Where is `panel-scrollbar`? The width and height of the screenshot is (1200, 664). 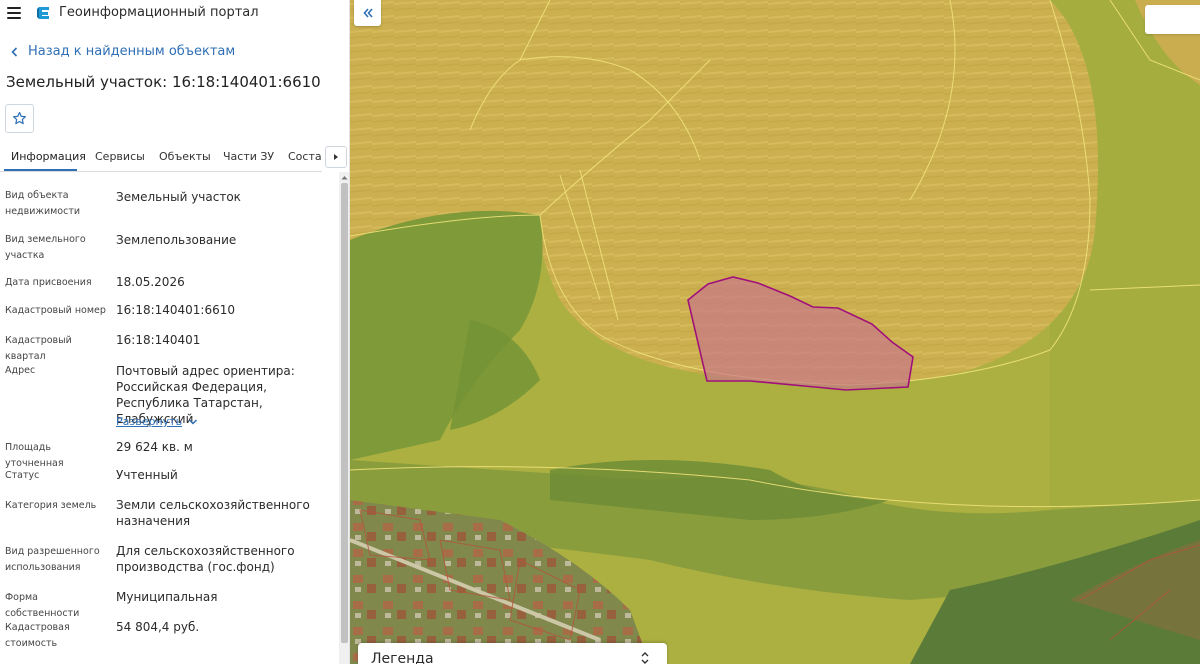 panel-scrollbar is located at coordinates (344, 418).